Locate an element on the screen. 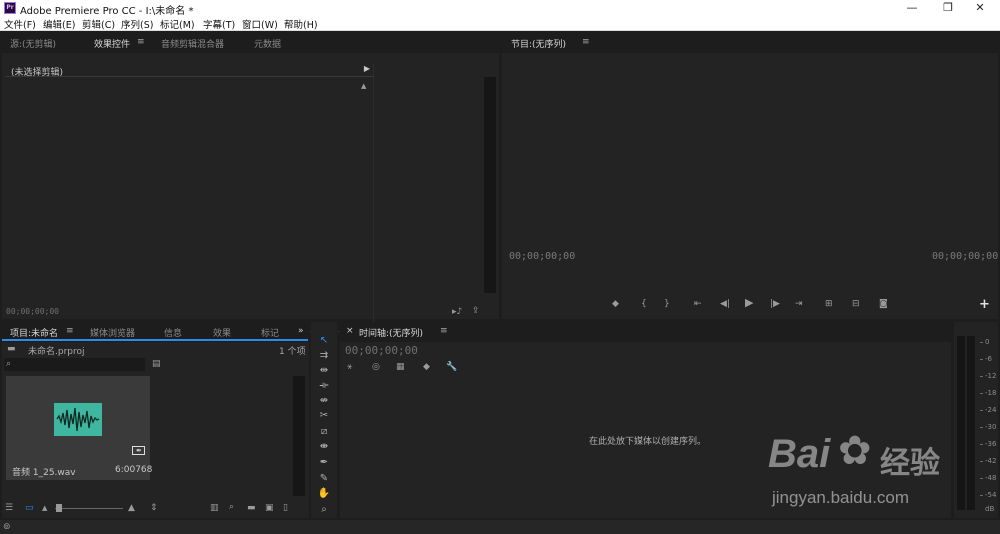 This screenshot has width=1000, height=534. rolling-edit-tool-icon: ⟛ is located at coordinates (324, 385).